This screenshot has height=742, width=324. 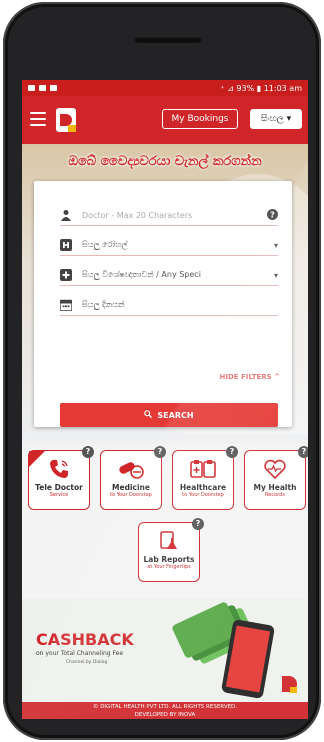 What do you see at coordinates (165, 715) in the screenshot?
I see `footer-developer: DEVELOPED BY INOVA` at bounding box center [165, 715].